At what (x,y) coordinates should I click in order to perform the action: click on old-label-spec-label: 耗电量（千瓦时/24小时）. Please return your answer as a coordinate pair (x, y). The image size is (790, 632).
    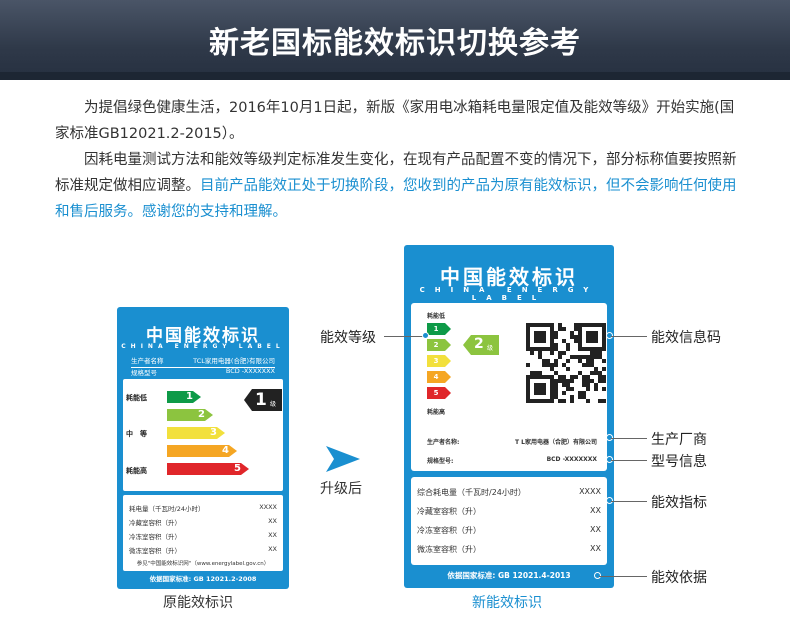
    Looking at the image, I should click on (167, 509).